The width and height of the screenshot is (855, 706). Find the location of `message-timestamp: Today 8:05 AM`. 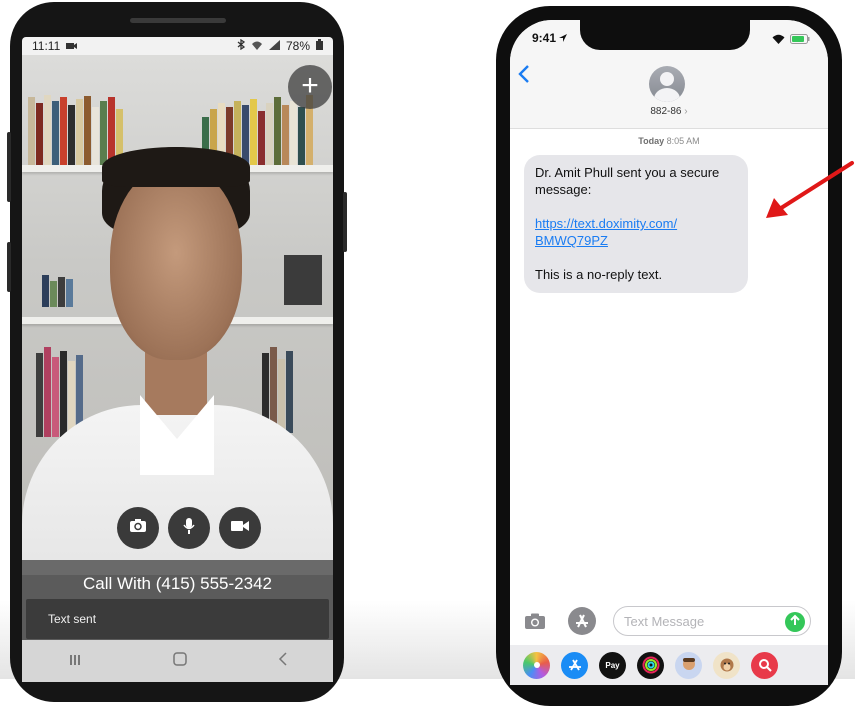

message-timestamp: Today 8:05 AM is located at coordinates (669, 141).